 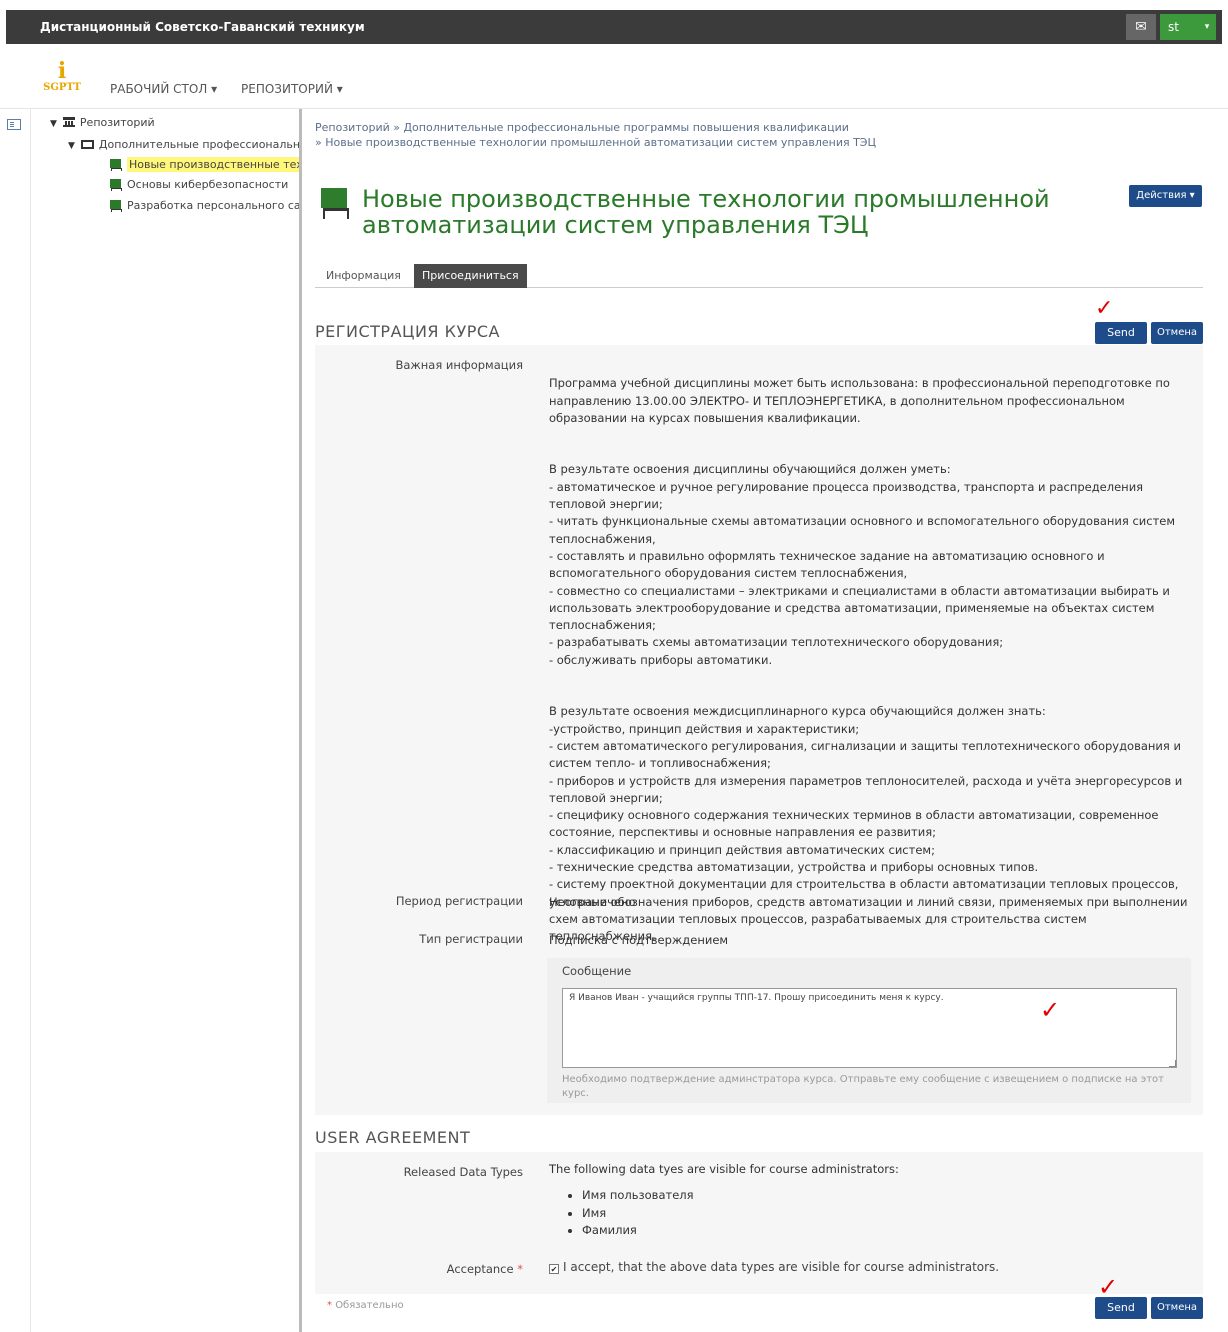 I want to click on site-logo: i SGPTT, so click(x=62, y=80).